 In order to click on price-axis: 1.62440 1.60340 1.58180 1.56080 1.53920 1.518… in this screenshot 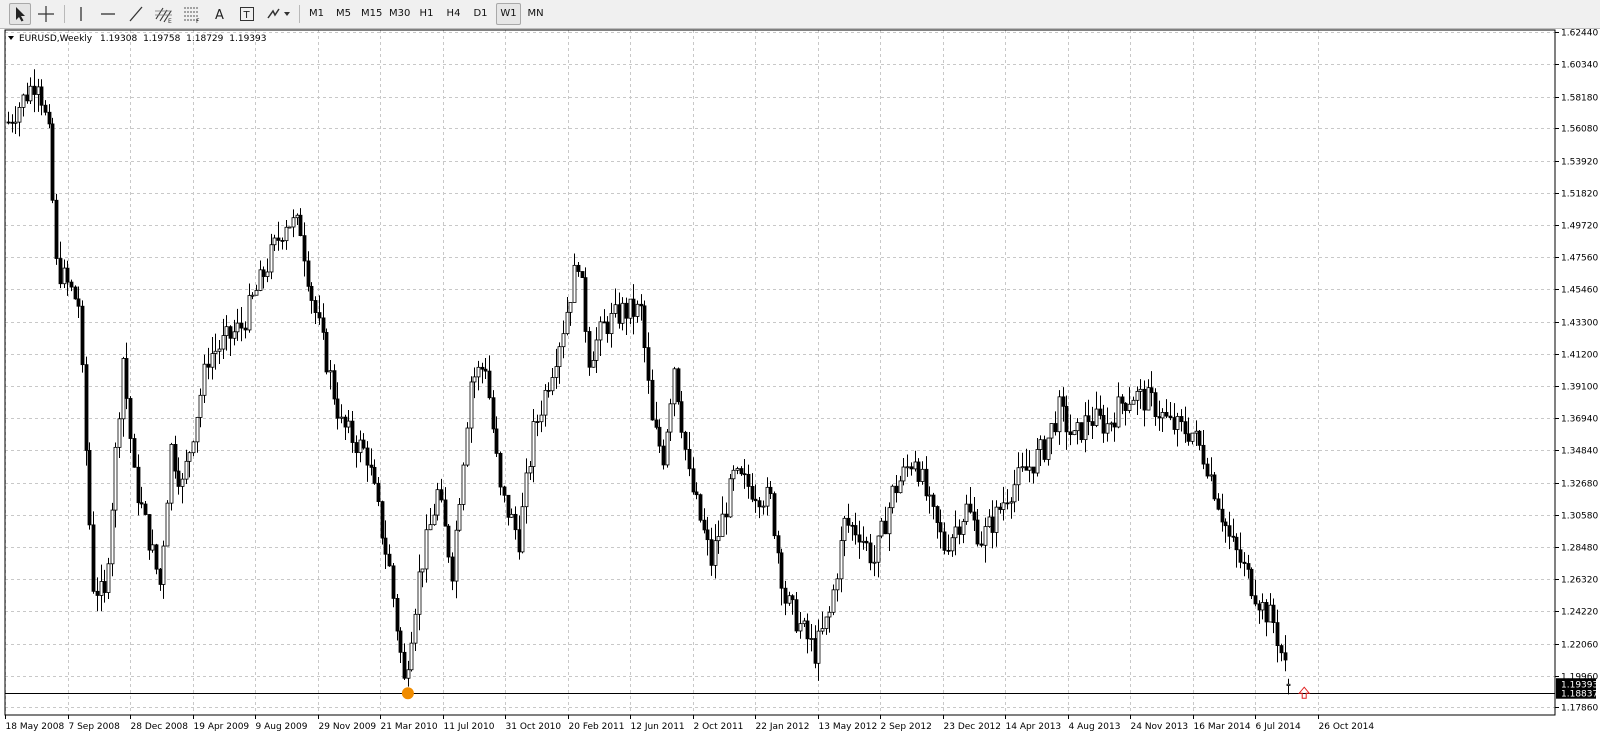, I will do `click(1576, 371)`.